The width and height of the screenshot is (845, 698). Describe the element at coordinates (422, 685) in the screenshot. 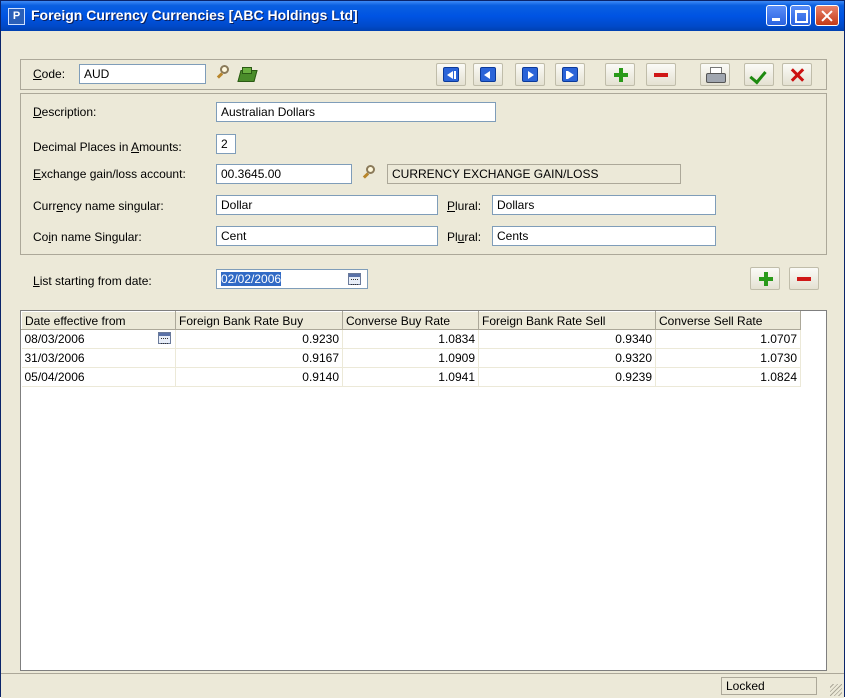

I see `status-bar: Locked` at that location.